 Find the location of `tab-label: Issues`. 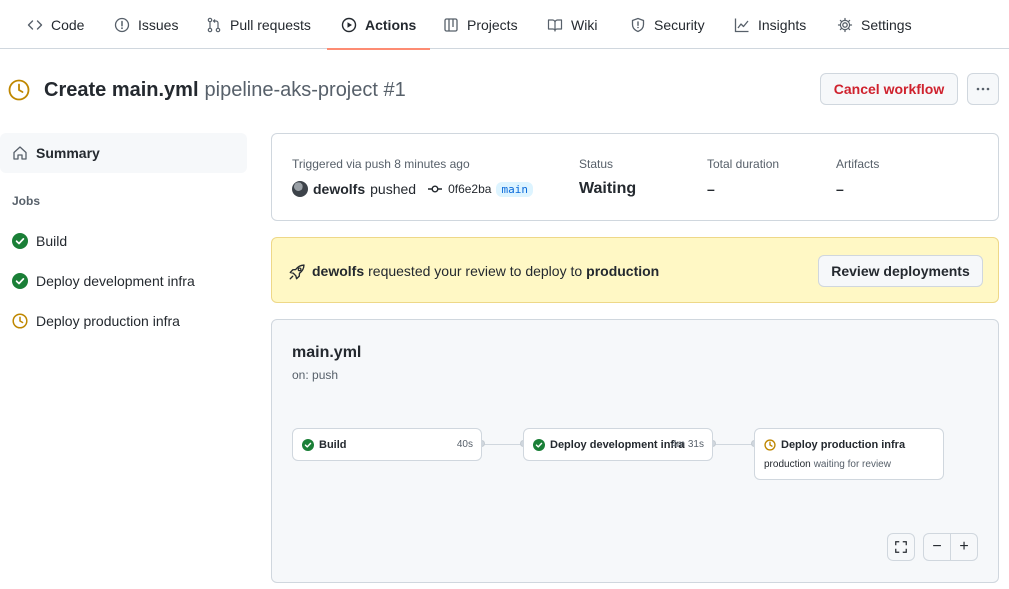

tab-label: Issues is located at coordinates (158, 24).